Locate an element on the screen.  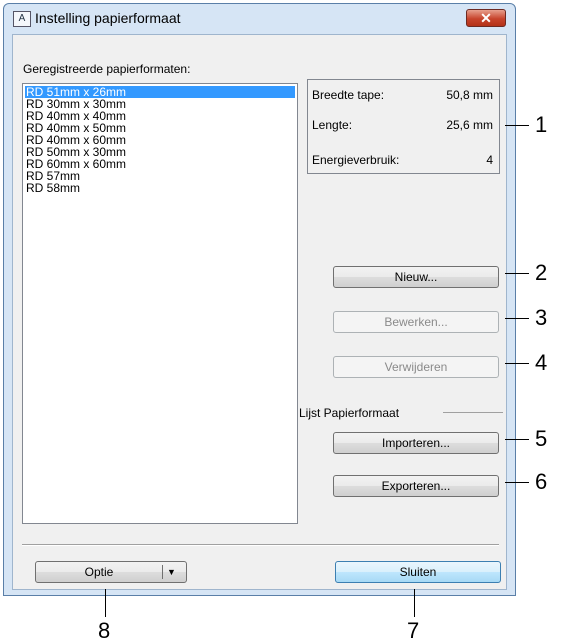
callout-number: 3 is located at coordinates (541, 317).